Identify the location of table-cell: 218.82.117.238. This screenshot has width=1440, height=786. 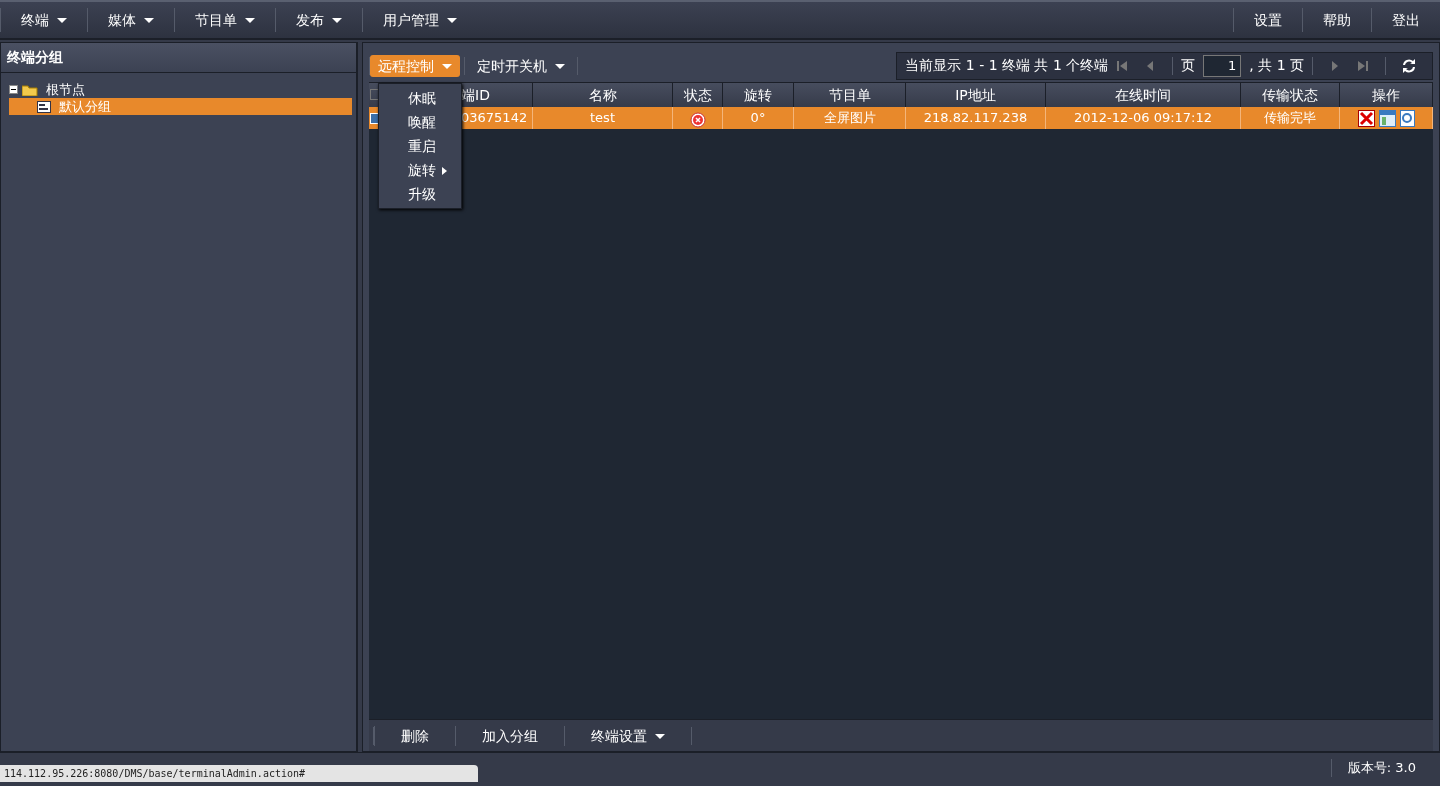
(976, 118).